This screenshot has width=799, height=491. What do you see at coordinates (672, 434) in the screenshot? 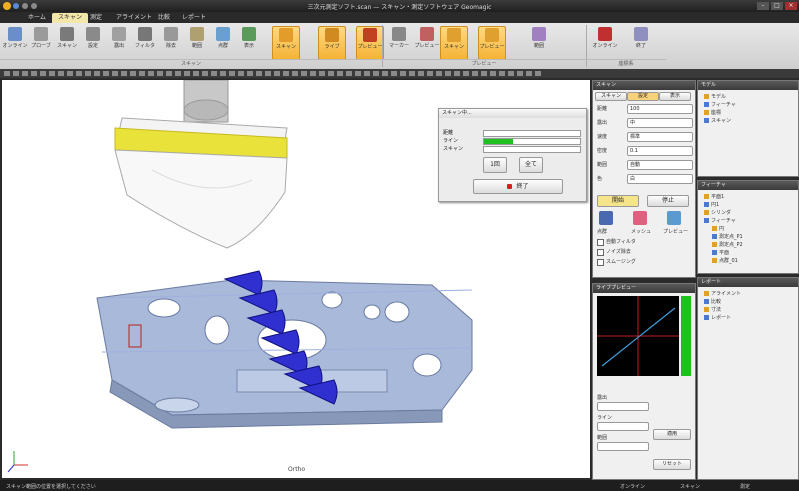
I see `apply-button: 適用` at bounding box center [672, 434].